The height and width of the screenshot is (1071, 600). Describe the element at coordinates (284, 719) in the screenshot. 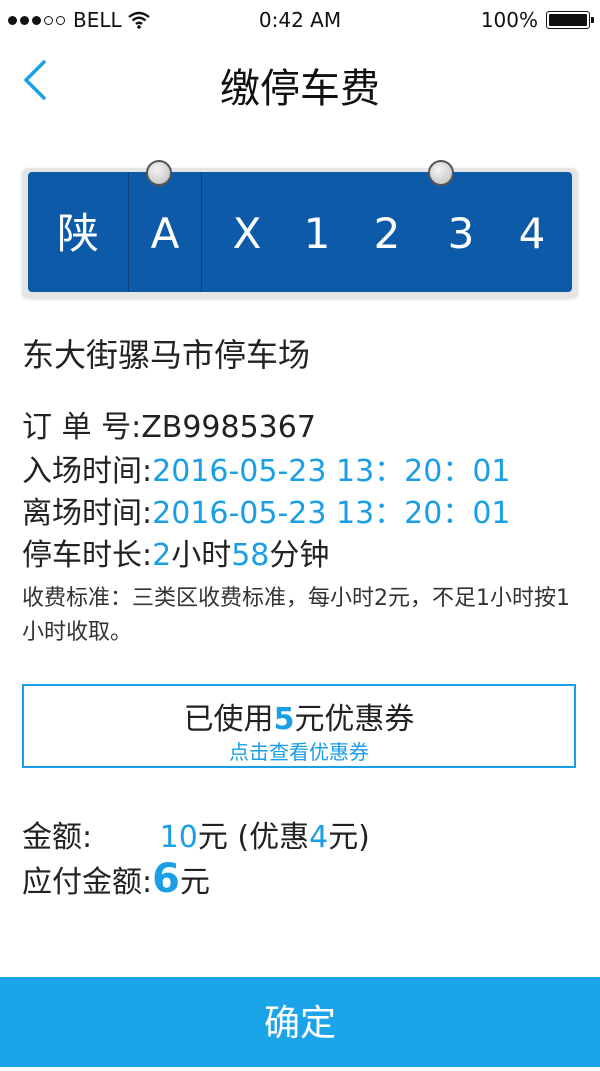

I see `coupon-amount: 5` at that location.